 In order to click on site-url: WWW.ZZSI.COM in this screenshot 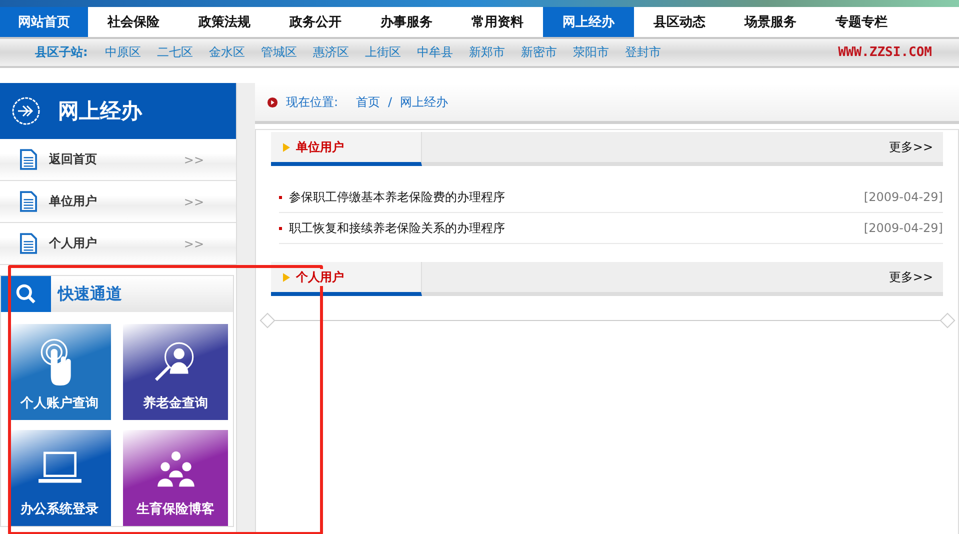, I will do `click(885, 52)`.